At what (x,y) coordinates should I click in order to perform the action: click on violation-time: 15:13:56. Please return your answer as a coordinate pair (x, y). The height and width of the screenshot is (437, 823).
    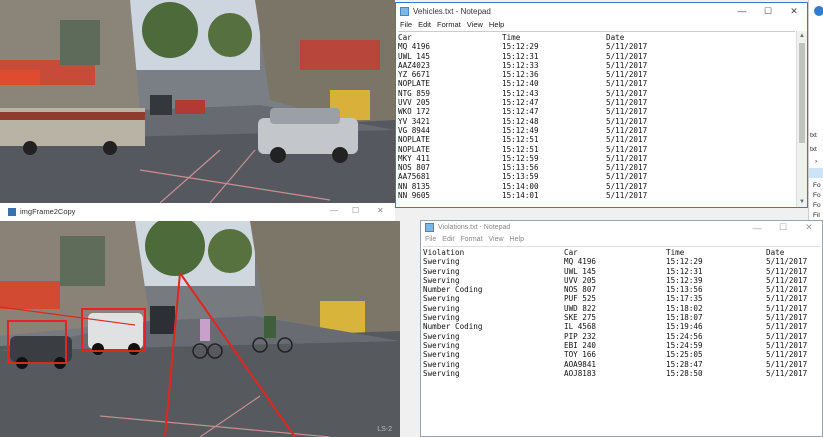
    Looking at the image, I should click on (684, 290).